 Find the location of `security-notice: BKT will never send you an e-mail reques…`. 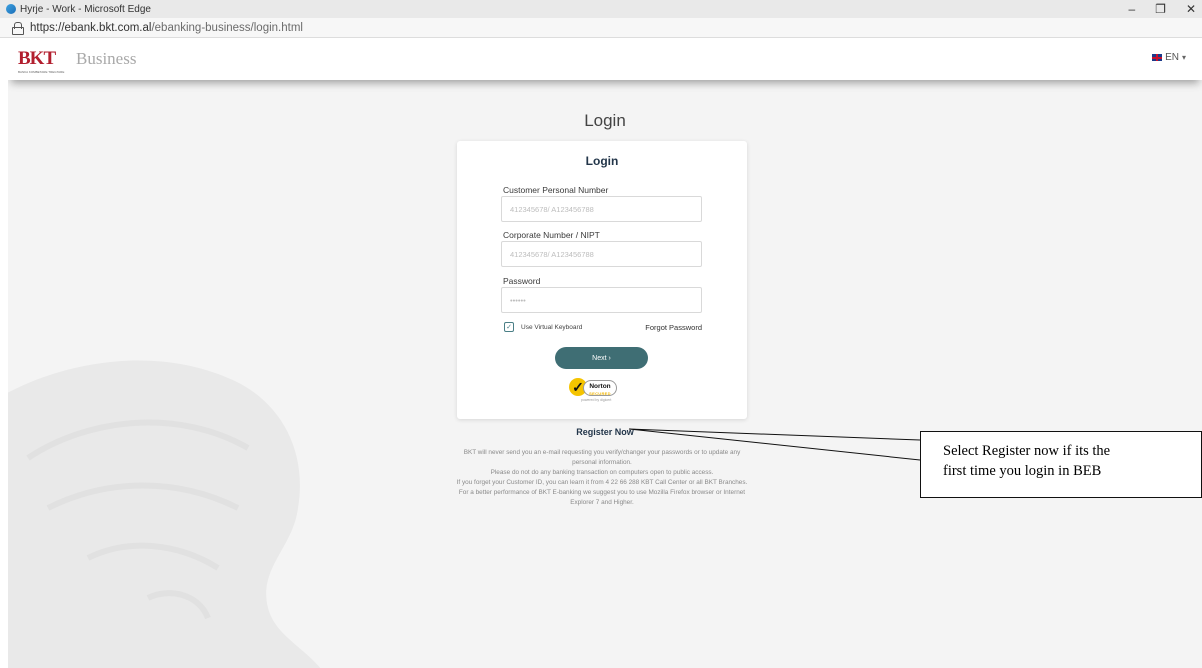

security-notice: BKT will never send you an e-mail reques… is located at coordinates (602, 478).